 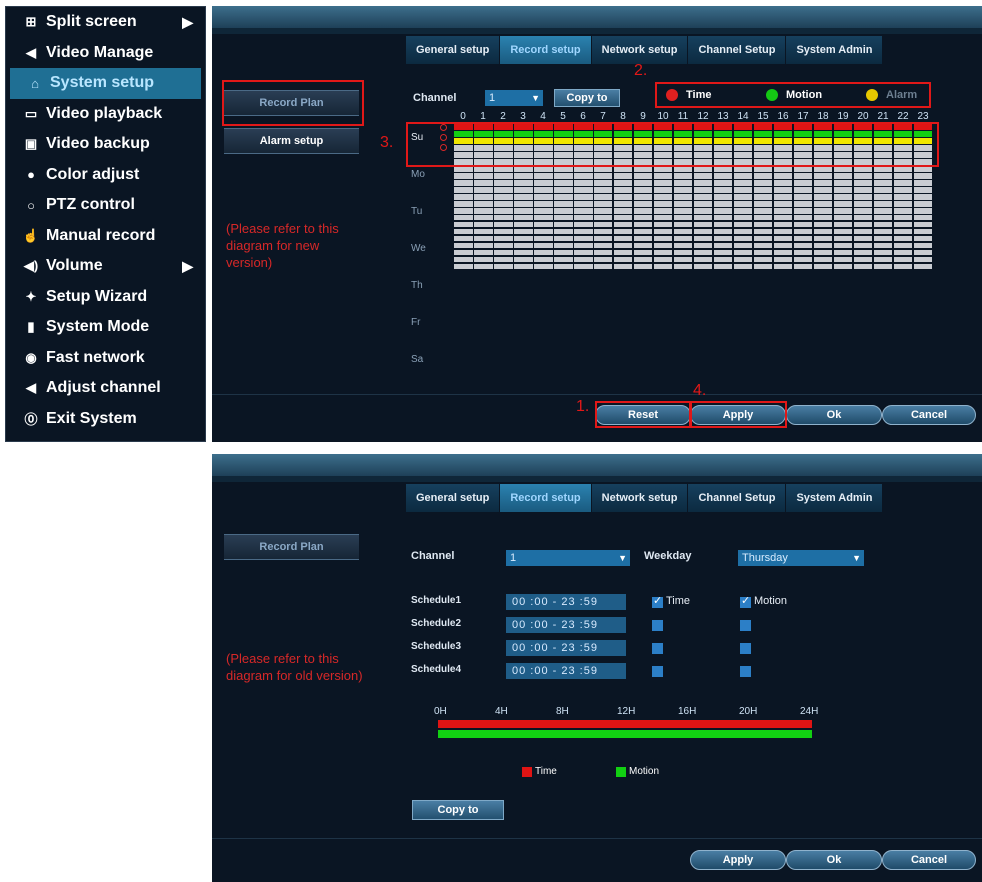 What do you see at coordinates (453, 50) in the screenshot?
I see `tab-general-setup: General setup` at bounding box center [453, 50].